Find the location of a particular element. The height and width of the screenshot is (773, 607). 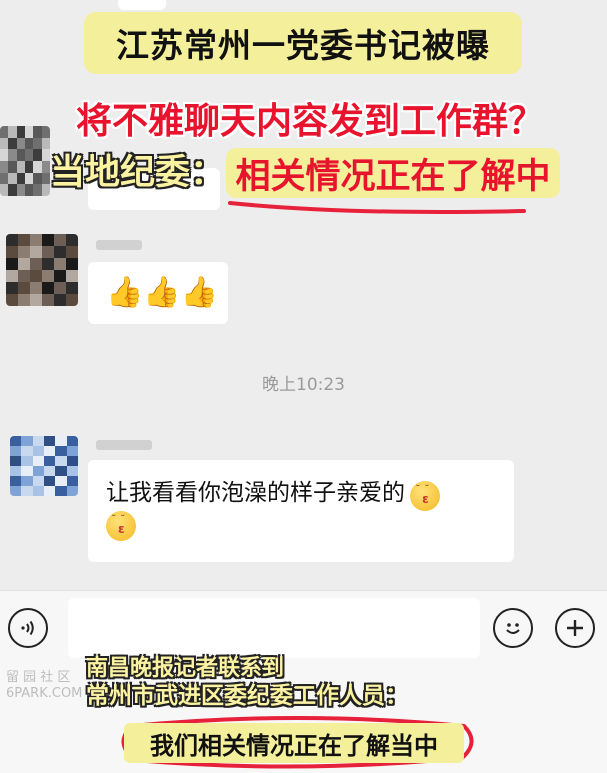

voice-icon is located at coordinates (27, 628).